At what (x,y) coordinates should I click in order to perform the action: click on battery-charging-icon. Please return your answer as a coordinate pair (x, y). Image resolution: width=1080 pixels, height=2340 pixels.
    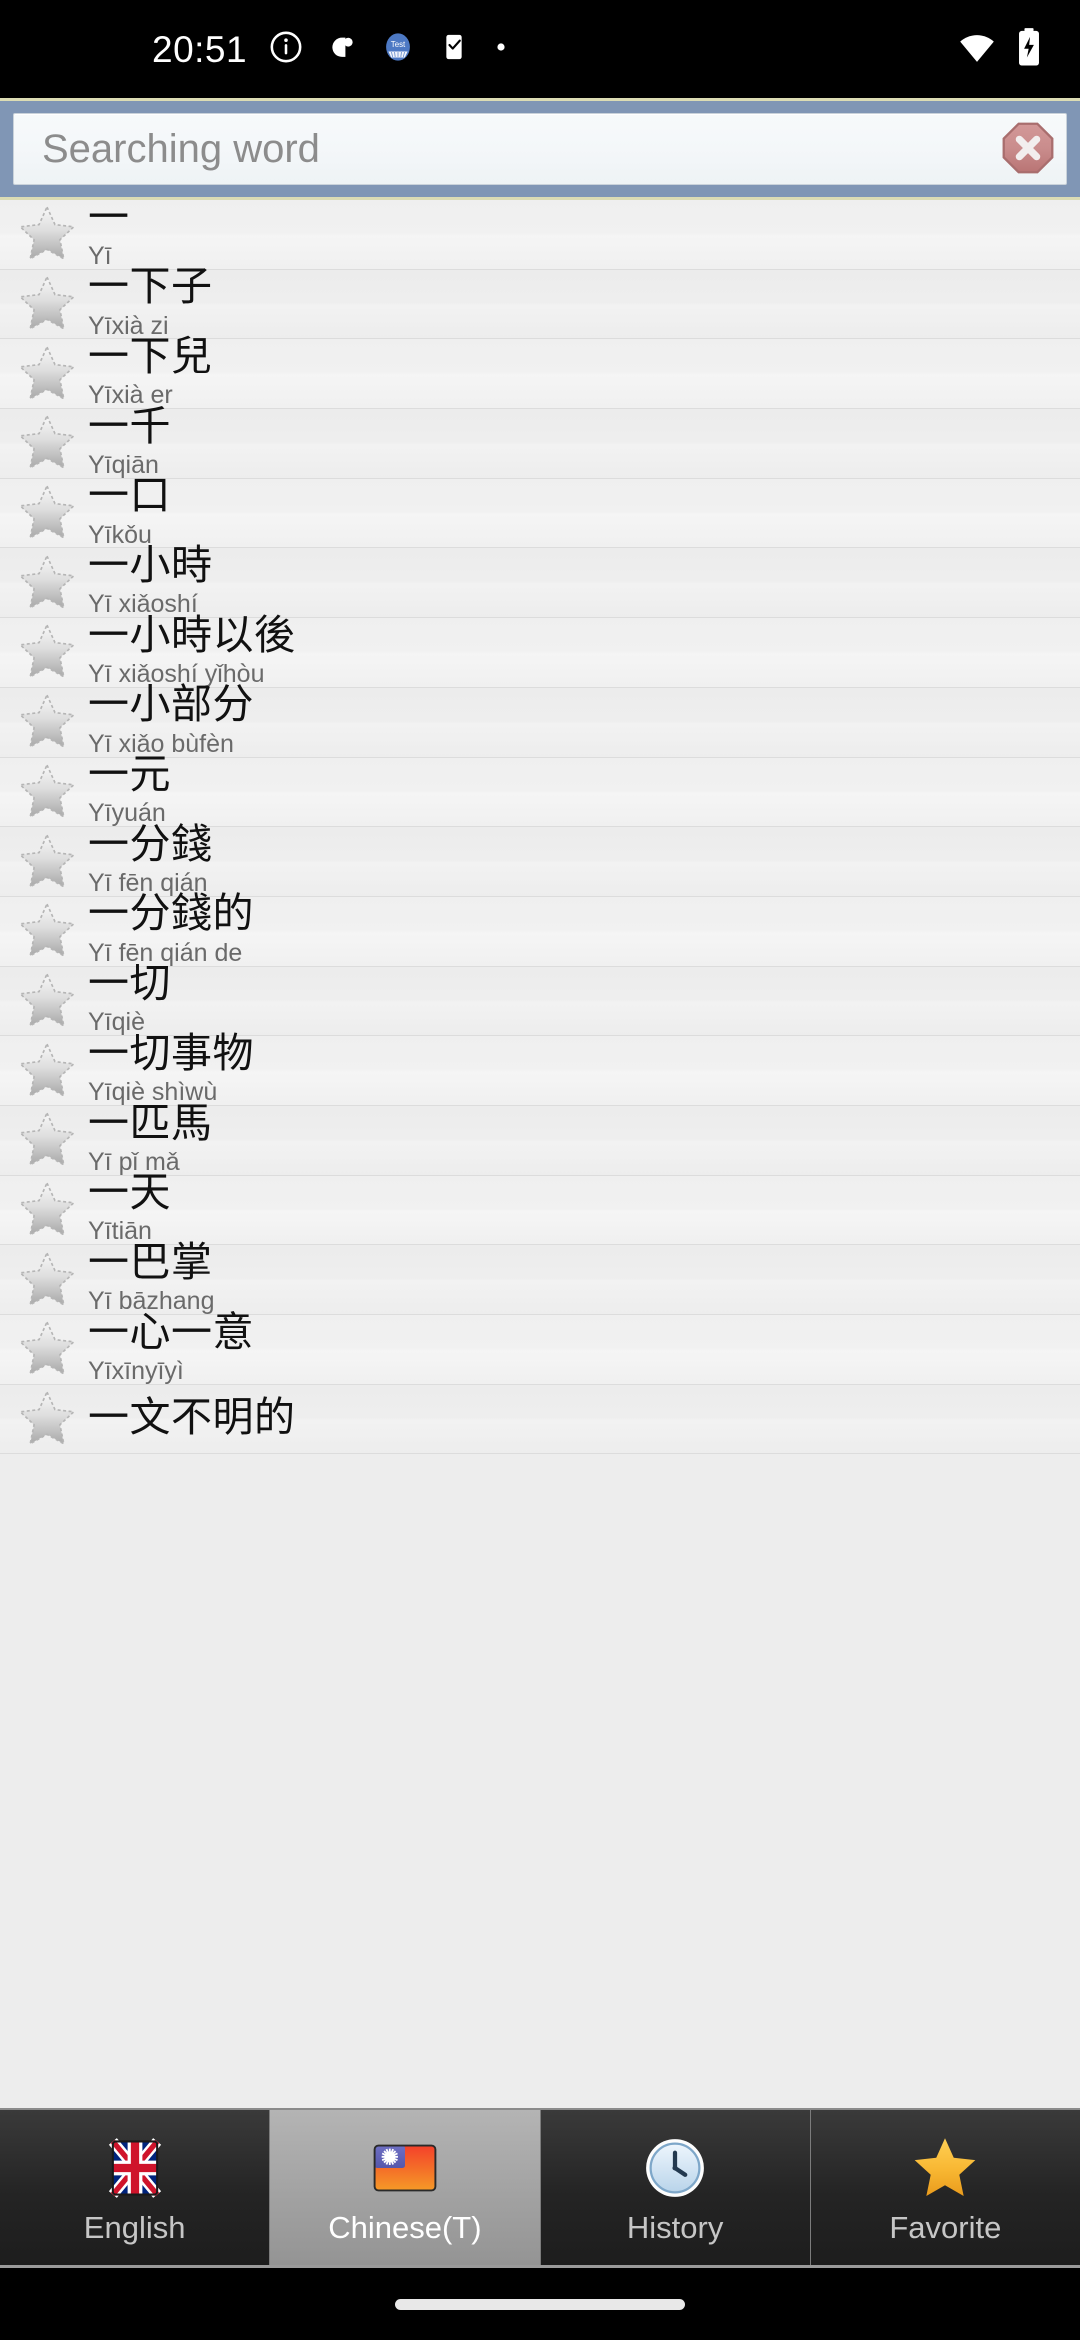
    Looking at the image, I should click on (1029, 49).